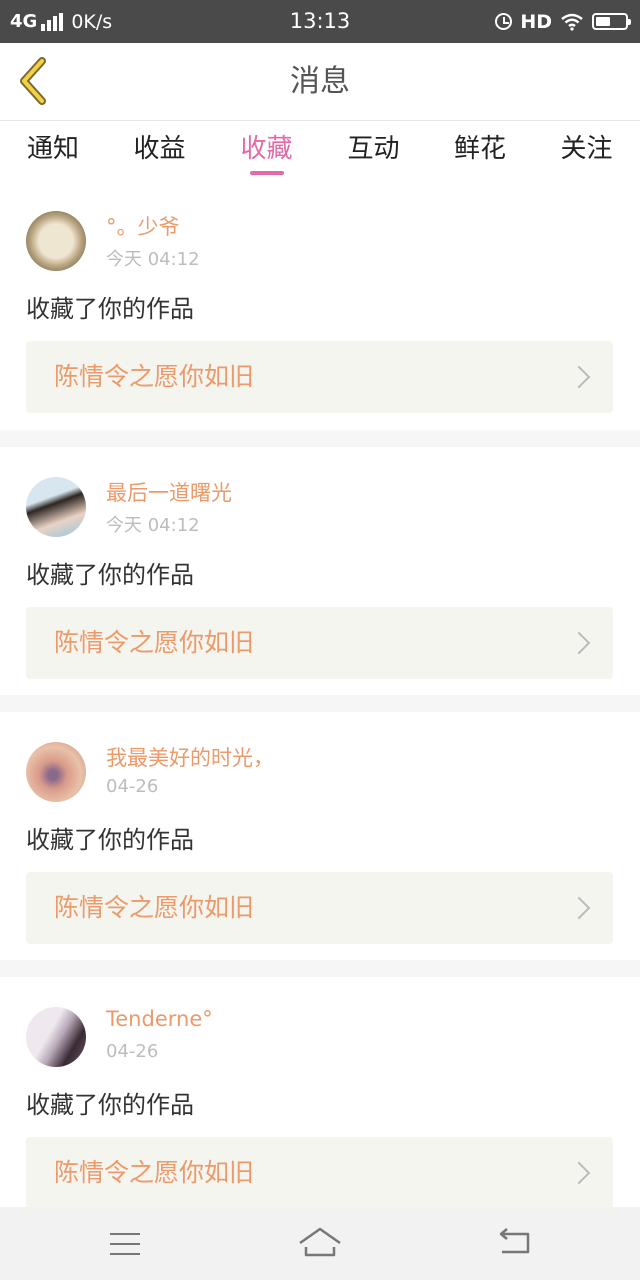 The height and width of the screenshot is (1284, 640). I want to click on back-icon, so click(514, 1241).